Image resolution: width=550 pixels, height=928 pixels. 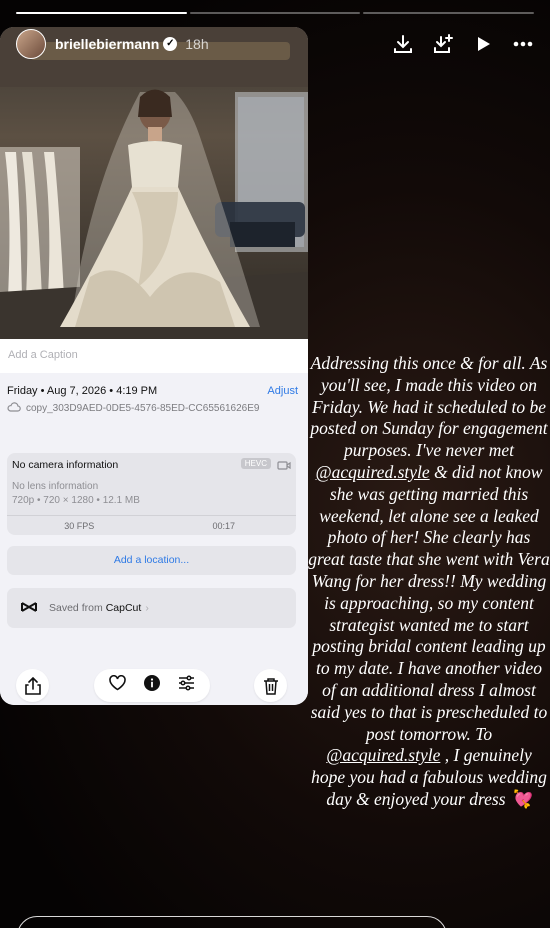 What do you see at coordinates (32, 685) in the screenshot?
I see `share-icon` at bounding box center [32, 685].